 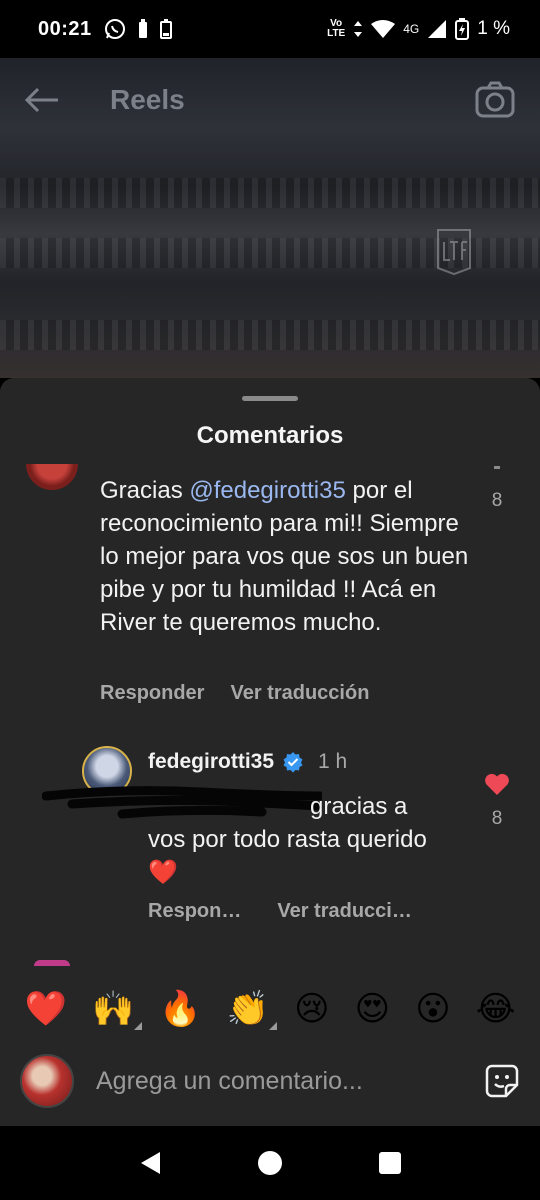 I want to click on wifi-icon, so click(x=383, y=29).